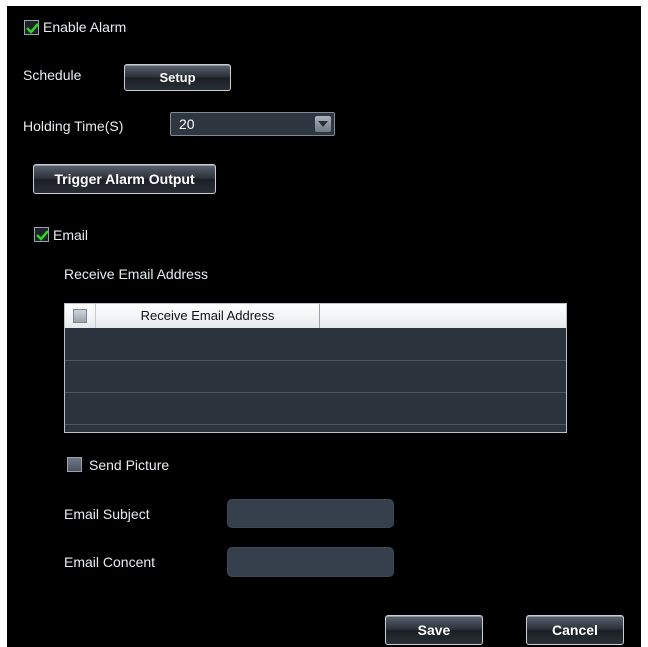 Image resolution: width=648 pixels, height=647 pixels. Describe the element at coordinates (85, 27) in the screenshot. I see `enable-alarm-label: Enable Alarm` at that location.